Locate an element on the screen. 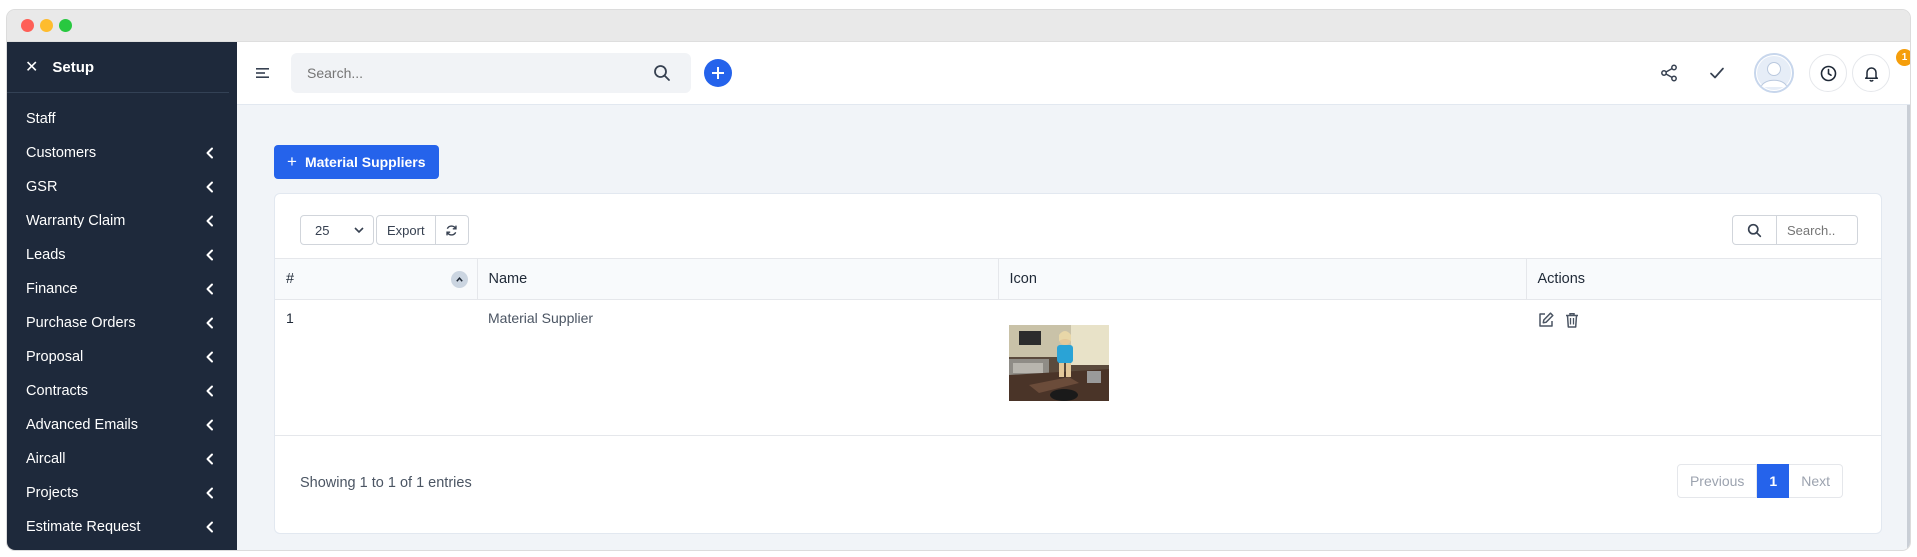 The height and width of the screenshot is (557, 1917). close-window-button is located at coordinates (27, 25).